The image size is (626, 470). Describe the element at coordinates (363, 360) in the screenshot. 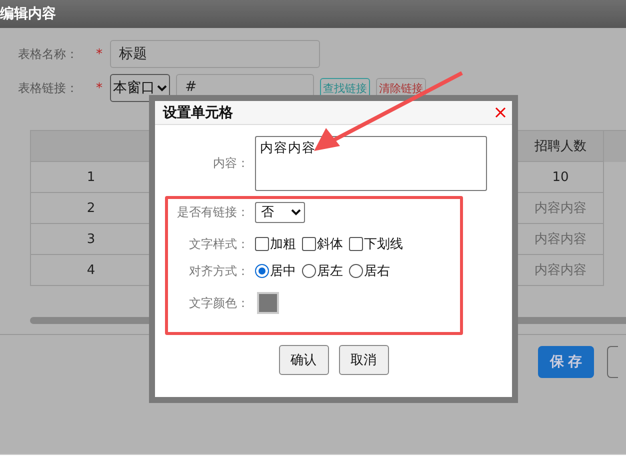

I see `cancel-button: 取消` at that location.